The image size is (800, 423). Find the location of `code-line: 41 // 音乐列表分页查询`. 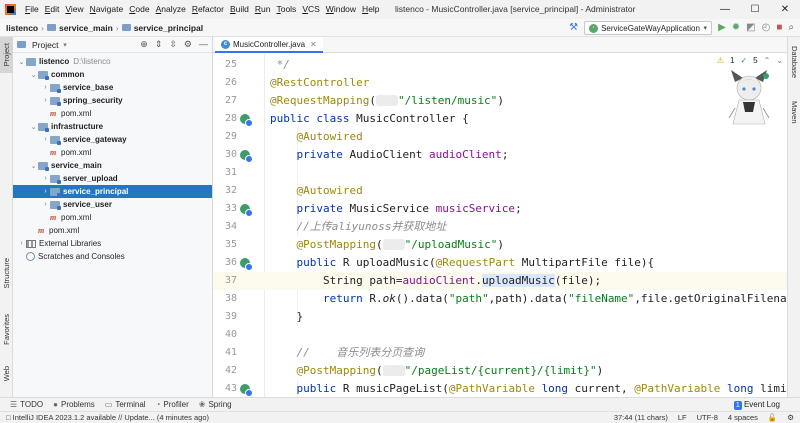

code-line: 41 // 音乐列表分页查询 is located at coordinates (500, 353).